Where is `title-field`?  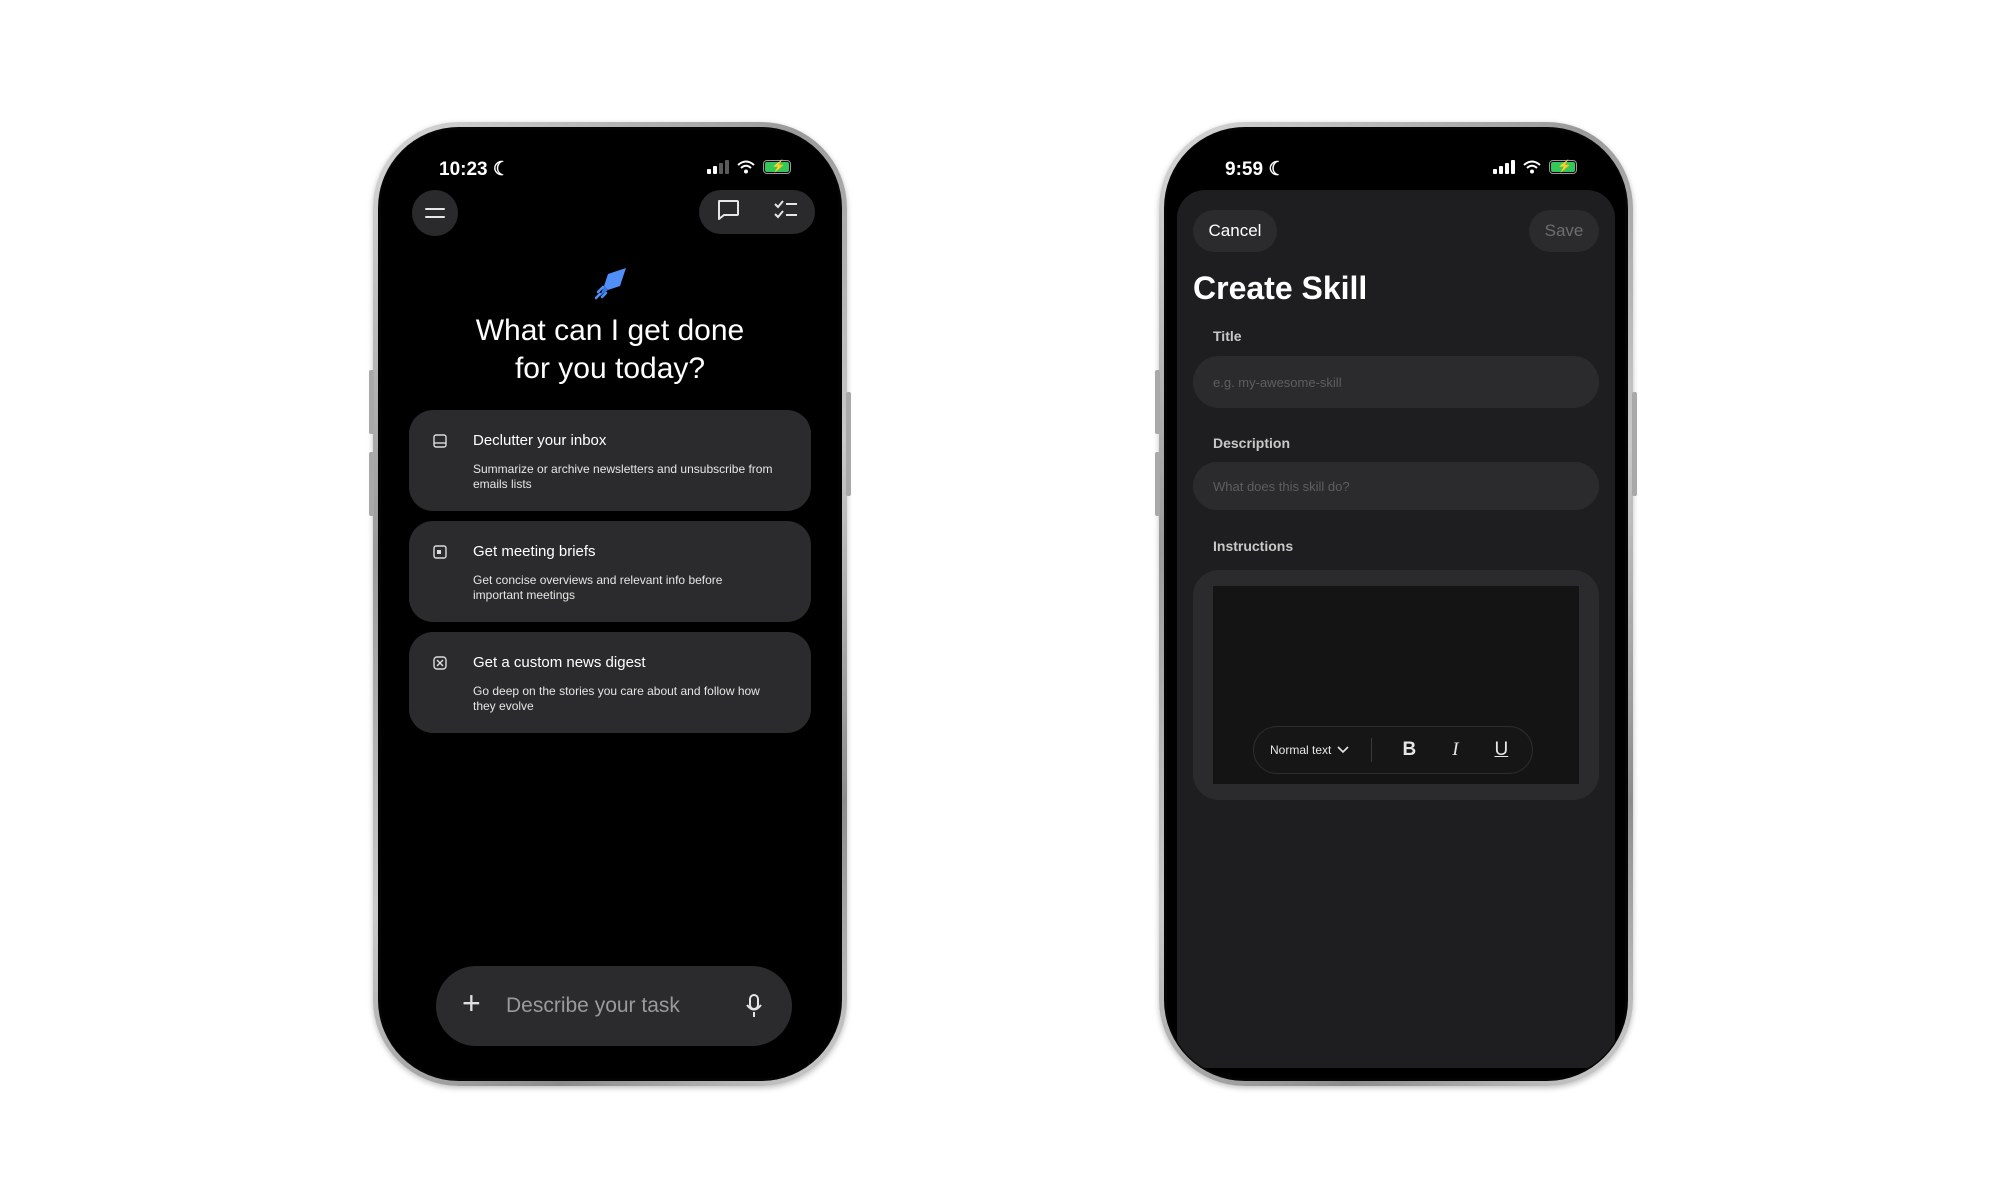
title-field is located at coordinates (1396, 382).